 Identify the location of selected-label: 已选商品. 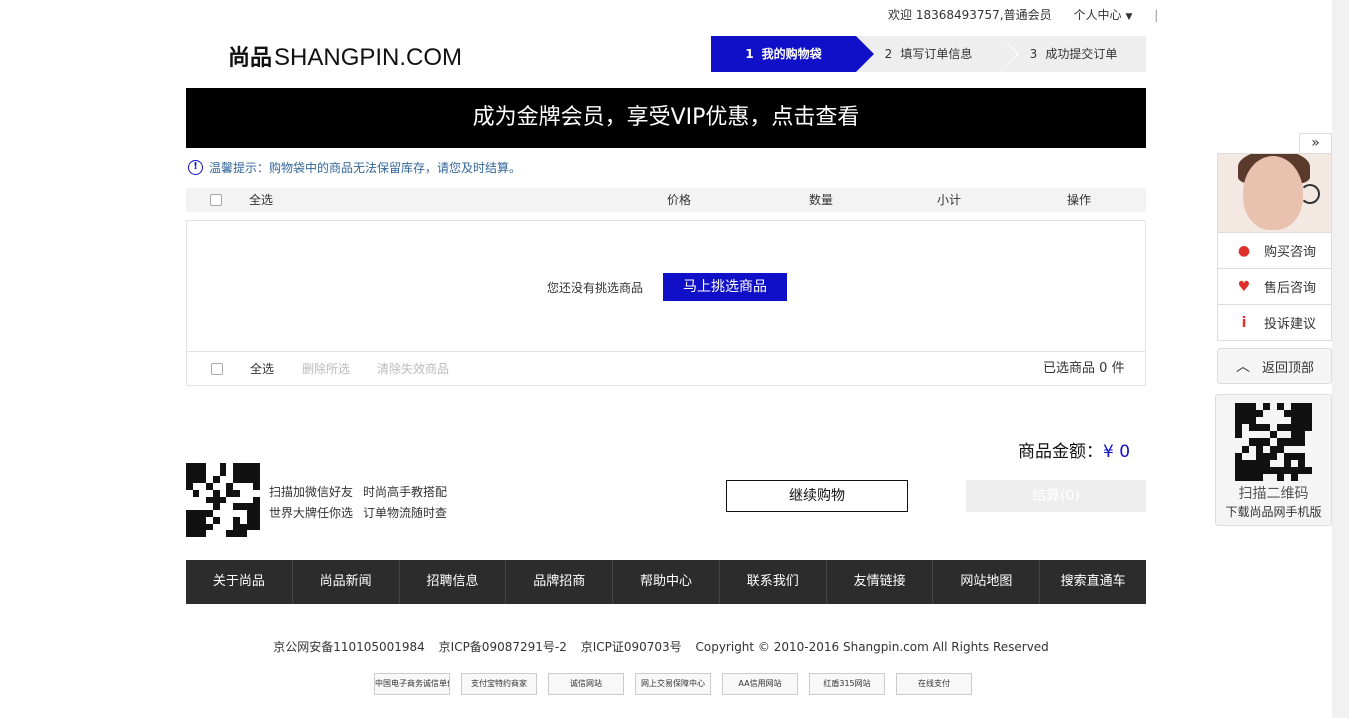
(1069, 368).